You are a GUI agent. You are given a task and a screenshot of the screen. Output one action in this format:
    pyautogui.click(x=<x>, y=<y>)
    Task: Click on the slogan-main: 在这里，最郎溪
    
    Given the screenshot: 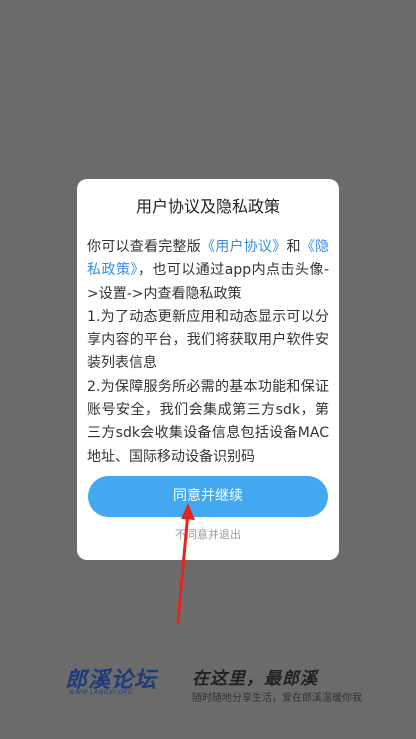 What is the action you would take?
    pyautogui.click(x=255, y=679)
    